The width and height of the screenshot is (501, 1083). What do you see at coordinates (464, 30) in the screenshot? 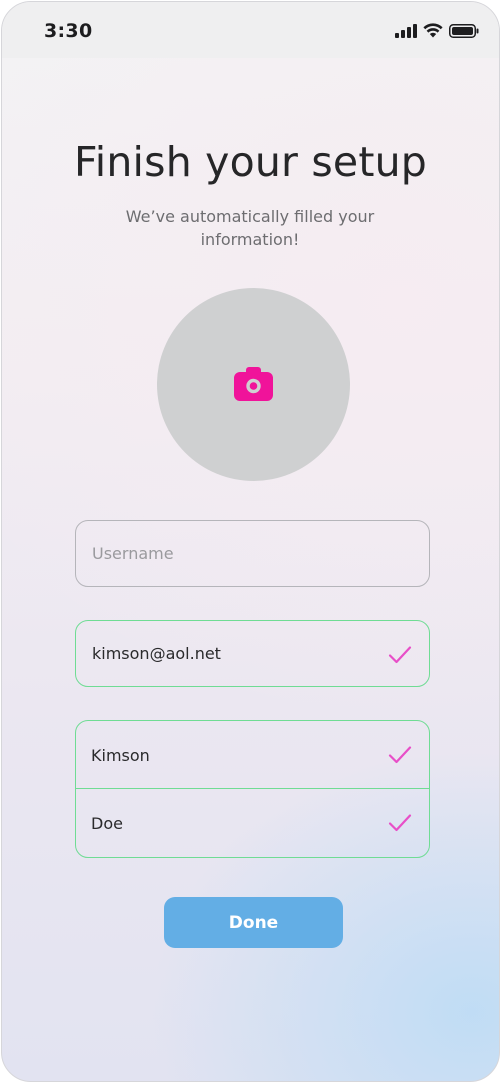
I see `battery-icon` at bounding box center [464, 30].